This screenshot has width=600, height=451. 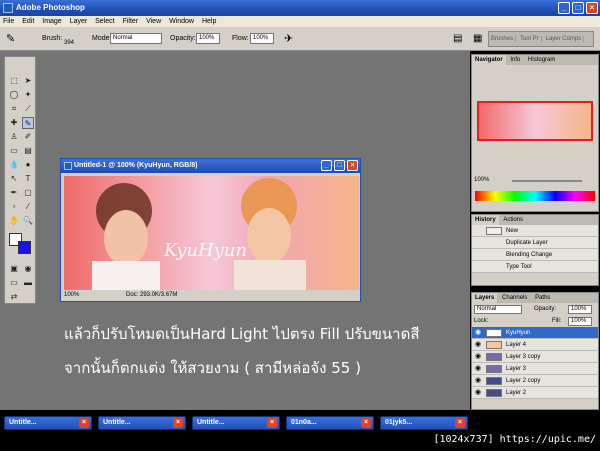 What do you see at coordinates (535, 267) in the screenshot?
I see `history-item: Type Tool` at bounding box center [535, 267].